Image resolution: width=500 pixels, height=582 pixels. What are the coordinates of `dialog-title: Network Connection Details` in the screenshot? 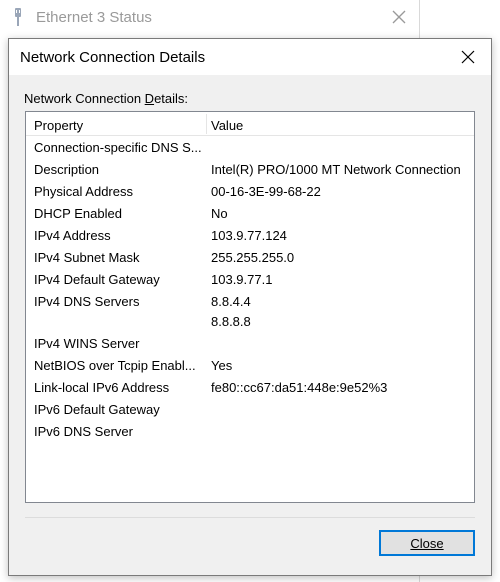 It's located at (113, 57).